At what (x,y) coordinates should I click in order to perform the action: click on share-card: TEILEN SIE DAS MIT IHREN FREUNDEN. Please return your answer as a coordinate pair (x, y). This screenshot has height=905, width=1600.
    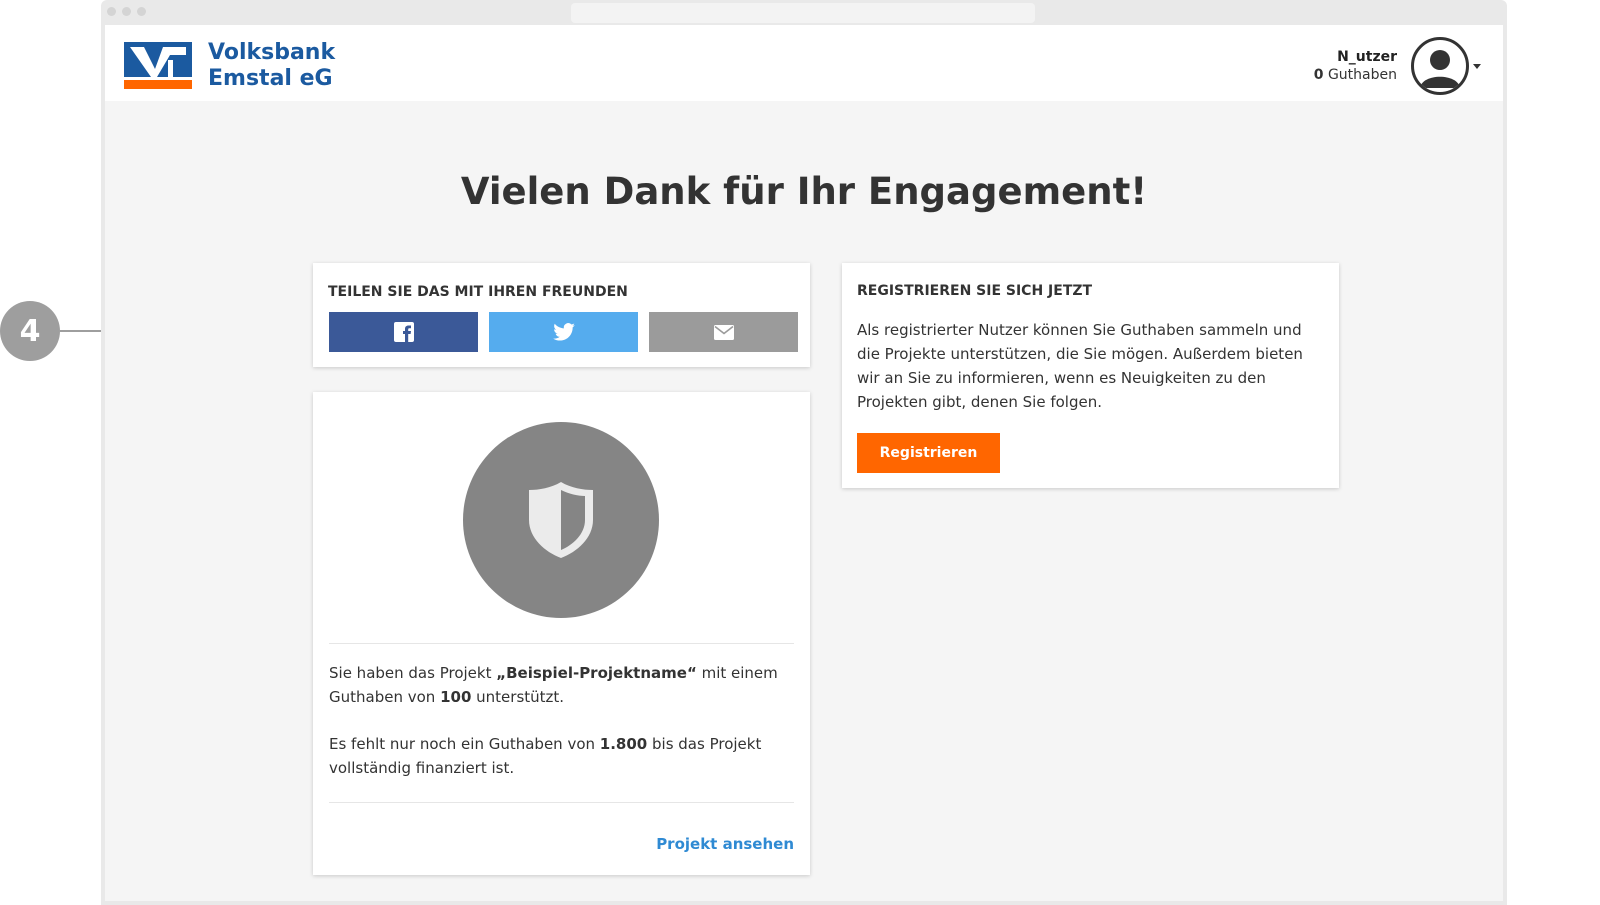
    Looking at the image, I should click on (561, 315).